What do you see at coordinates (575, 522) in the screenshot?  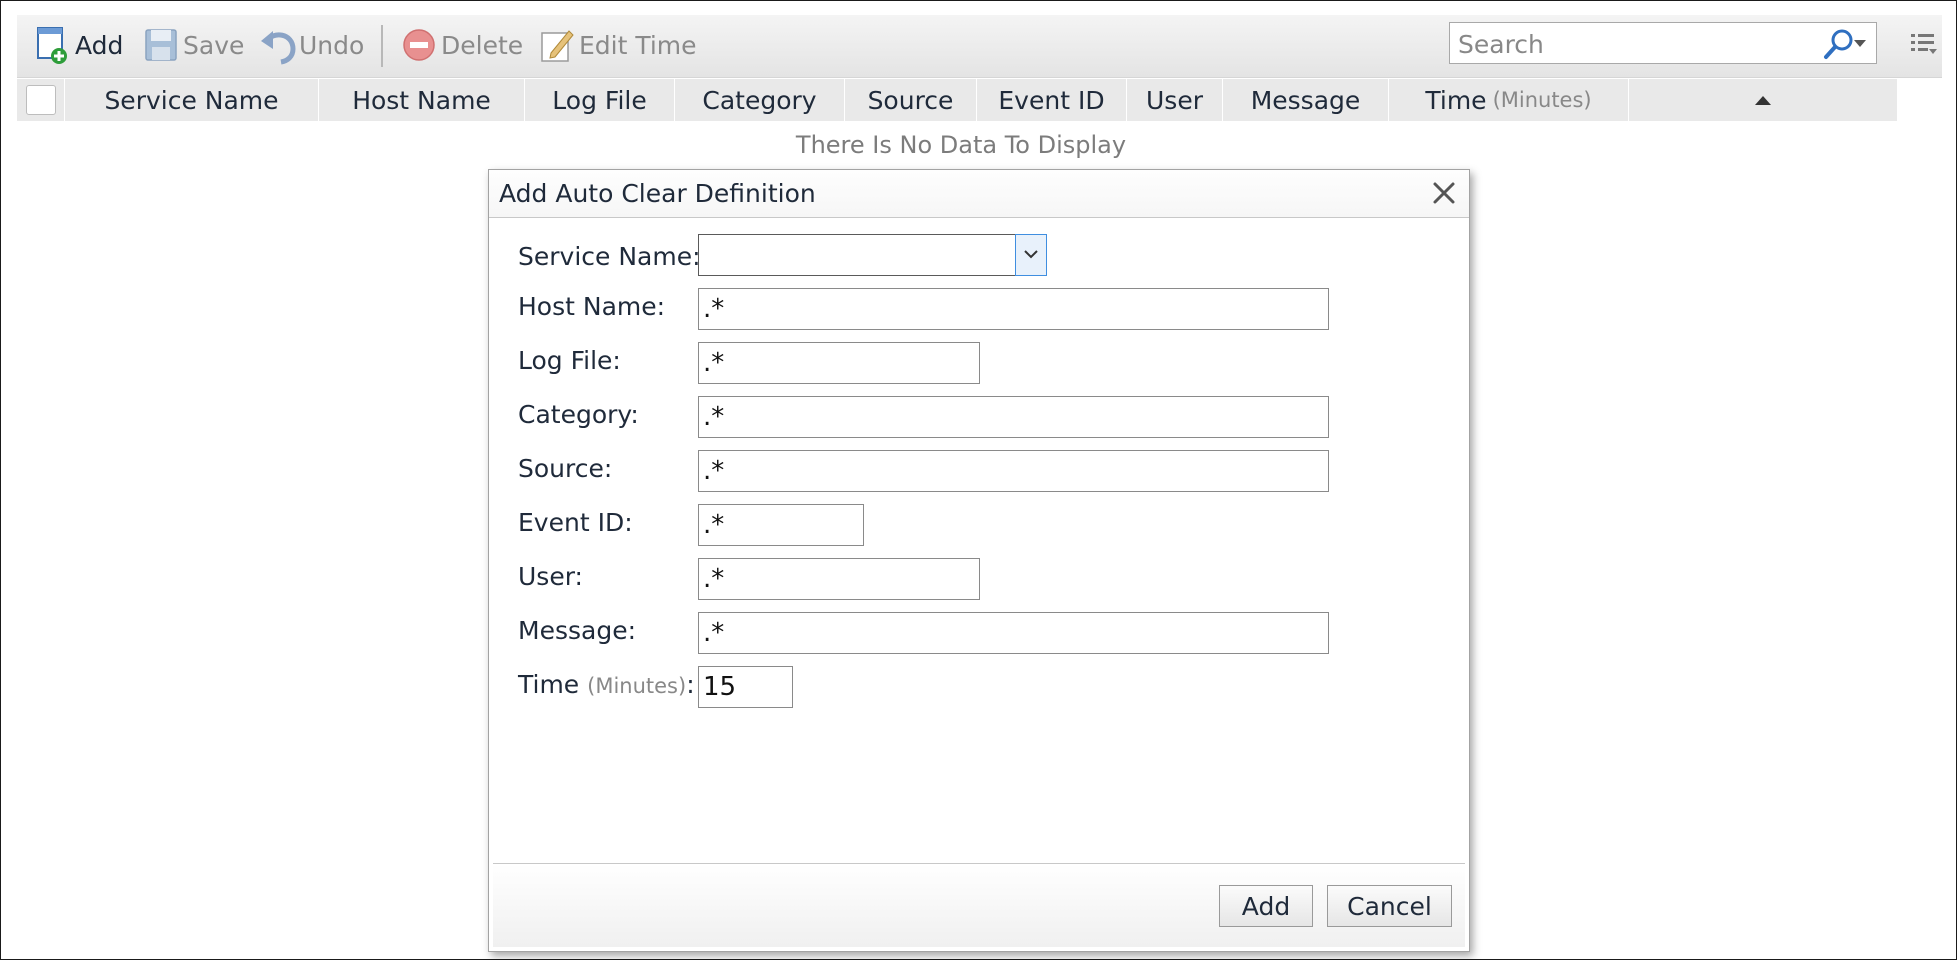 I see `event-id-label: Event ID:` at bounding box center [575, 522].